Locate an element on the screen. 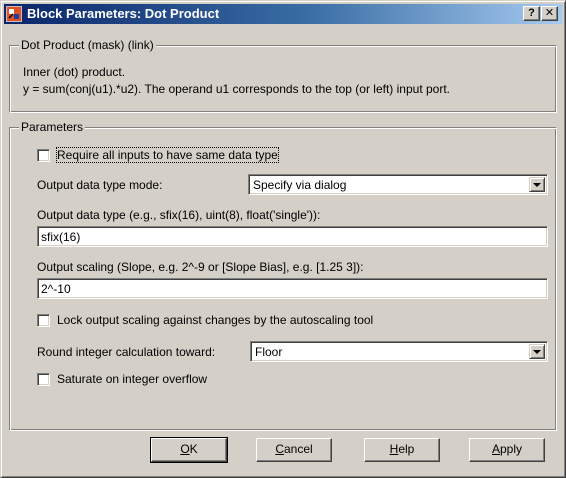 This screenshot has height=478, width=566. saturate-checkbox is located at coordinates (43, 379).